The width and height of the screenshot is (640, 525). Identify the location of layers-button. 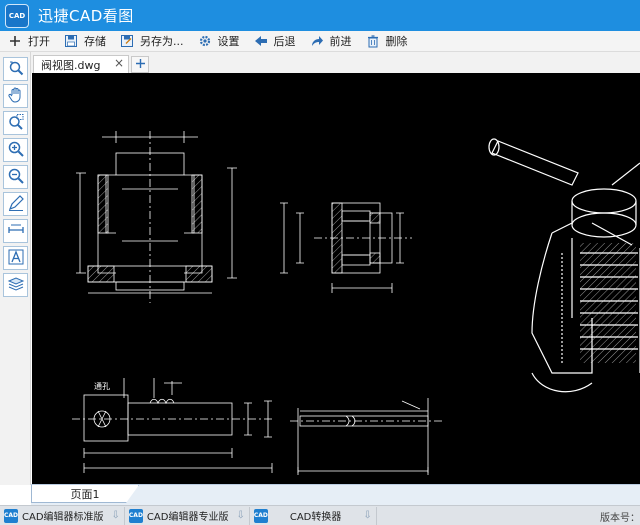
(15, 285).